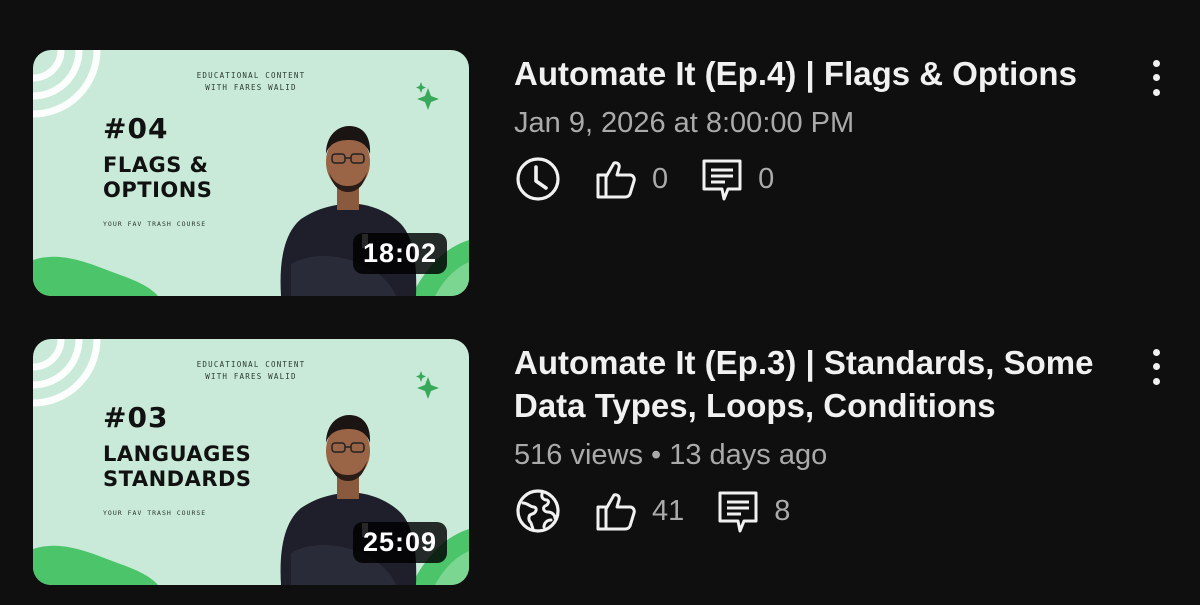  What do you see at coordinates (824, 72) in the screenshot?
I see `video-title: Automate It (Ep.4) | Flags & Options` at bounding box center [824, 72].